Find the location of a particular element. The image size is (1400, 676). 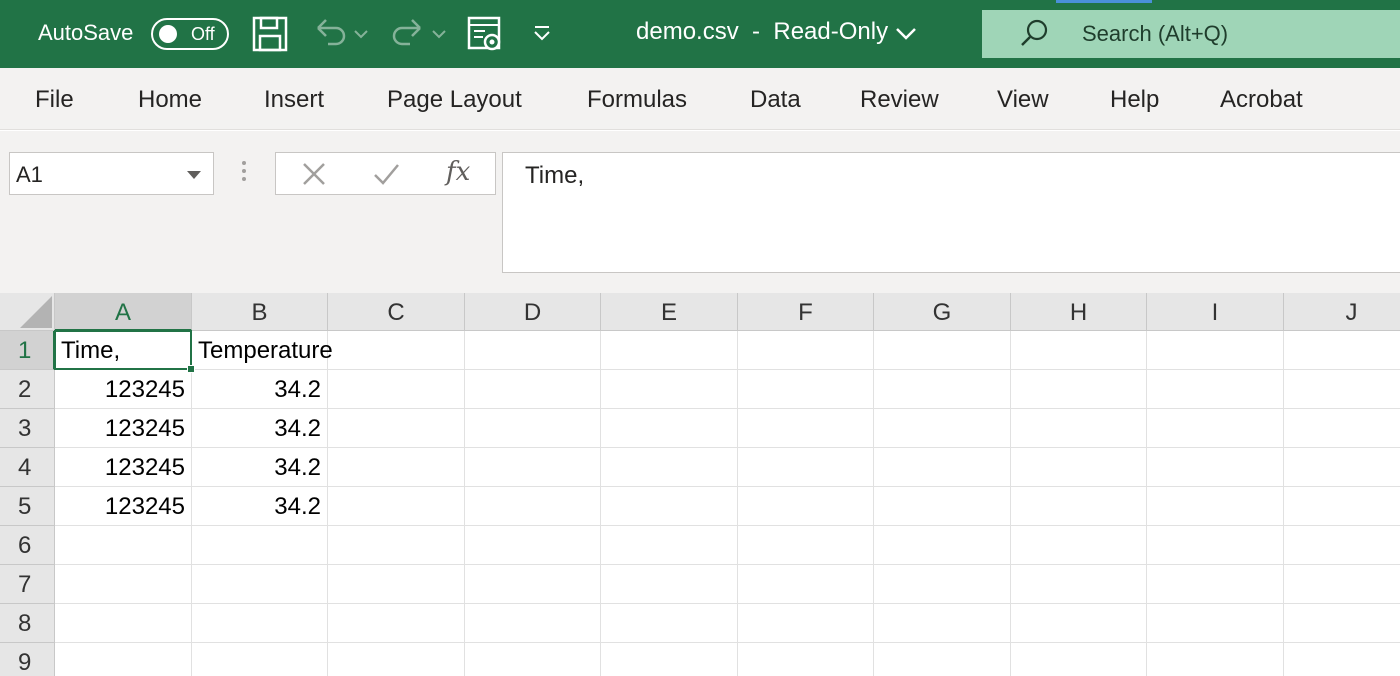

row-header-5: 5 is located at coordinates (27, 506).